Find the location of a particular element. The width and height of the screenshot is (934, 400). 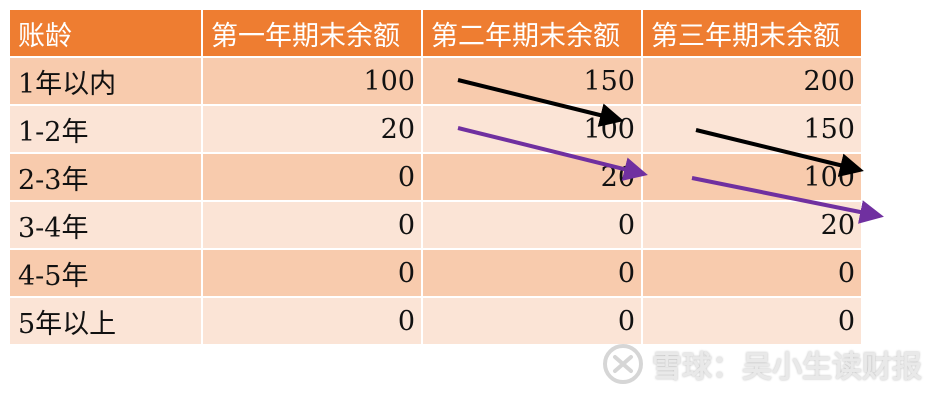

header-aging: 账龄 is located at coordinates (105, 33).